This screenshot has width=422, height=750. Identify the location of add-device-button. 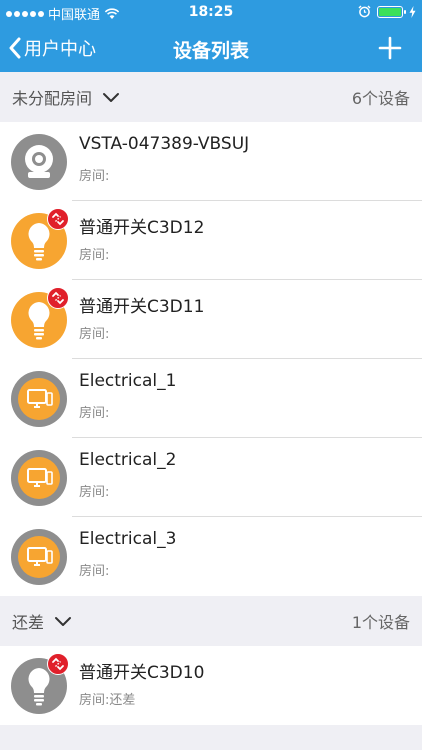
(390, 48).